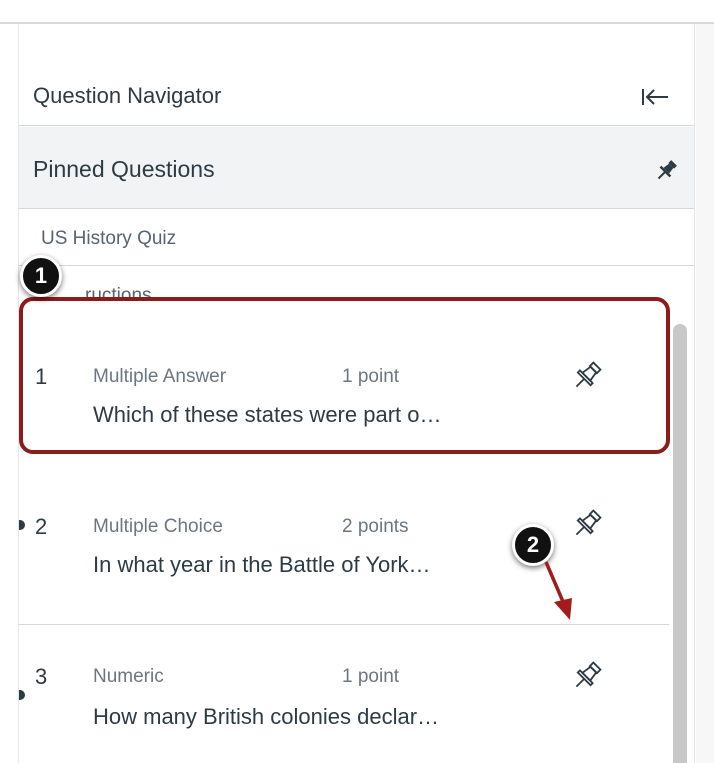 The width and height of the screenshot is (714, 763). What do you see at coordinates (558, 590) in the screenshot?
I see `callout-arrow-icon` at bounding box center [558, 590].